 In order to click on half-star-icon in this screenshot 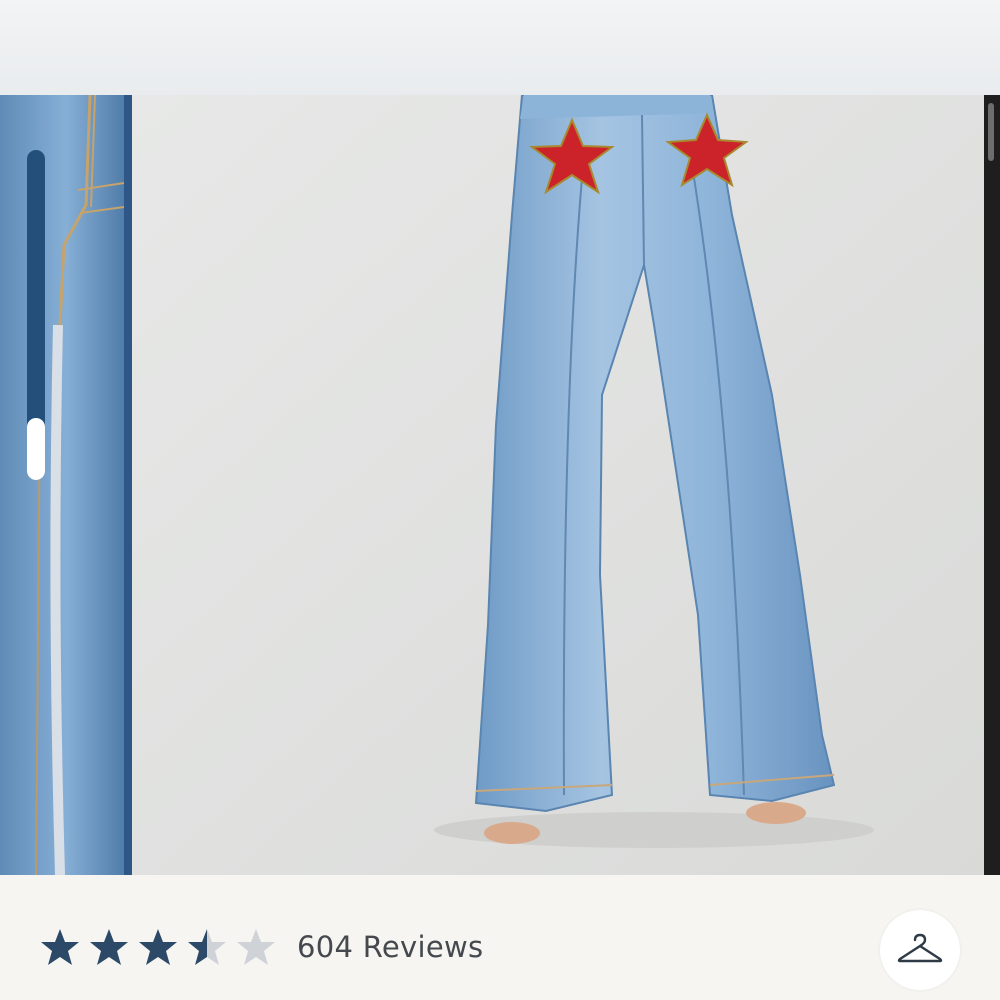, I will do `click(207, 947)`.